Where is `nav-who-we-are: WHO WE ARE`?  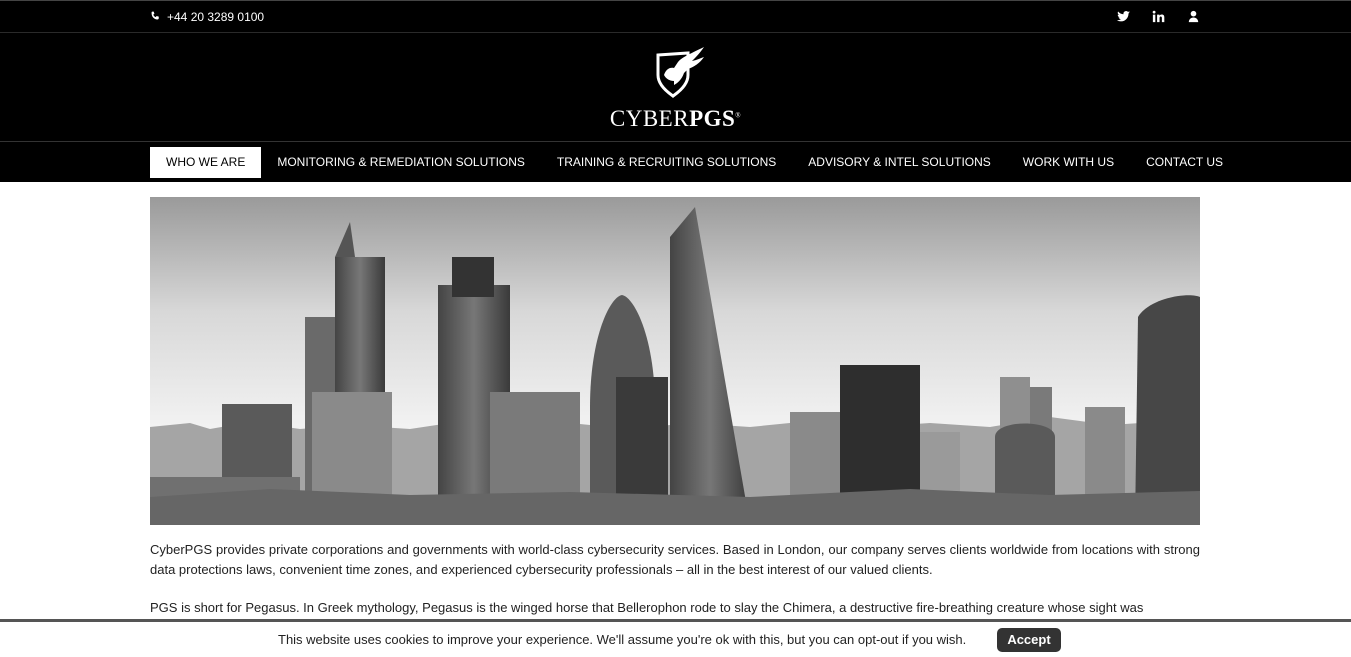
nav-who-we-are: WHO WE ARE is located at coordinates (206, 162).